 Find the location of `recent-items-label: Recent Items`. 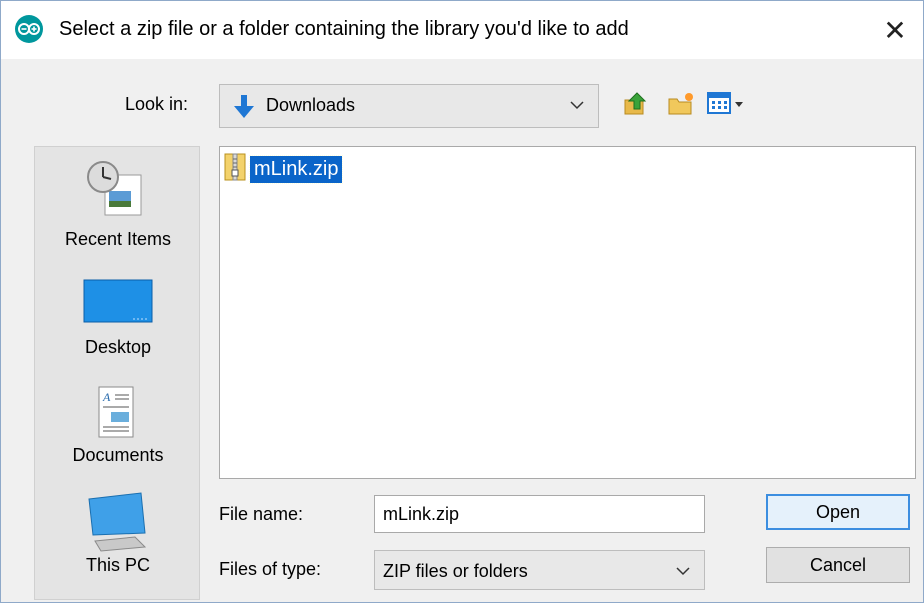

recent-items-label: Recent Items is located at coordinates (118, 239).